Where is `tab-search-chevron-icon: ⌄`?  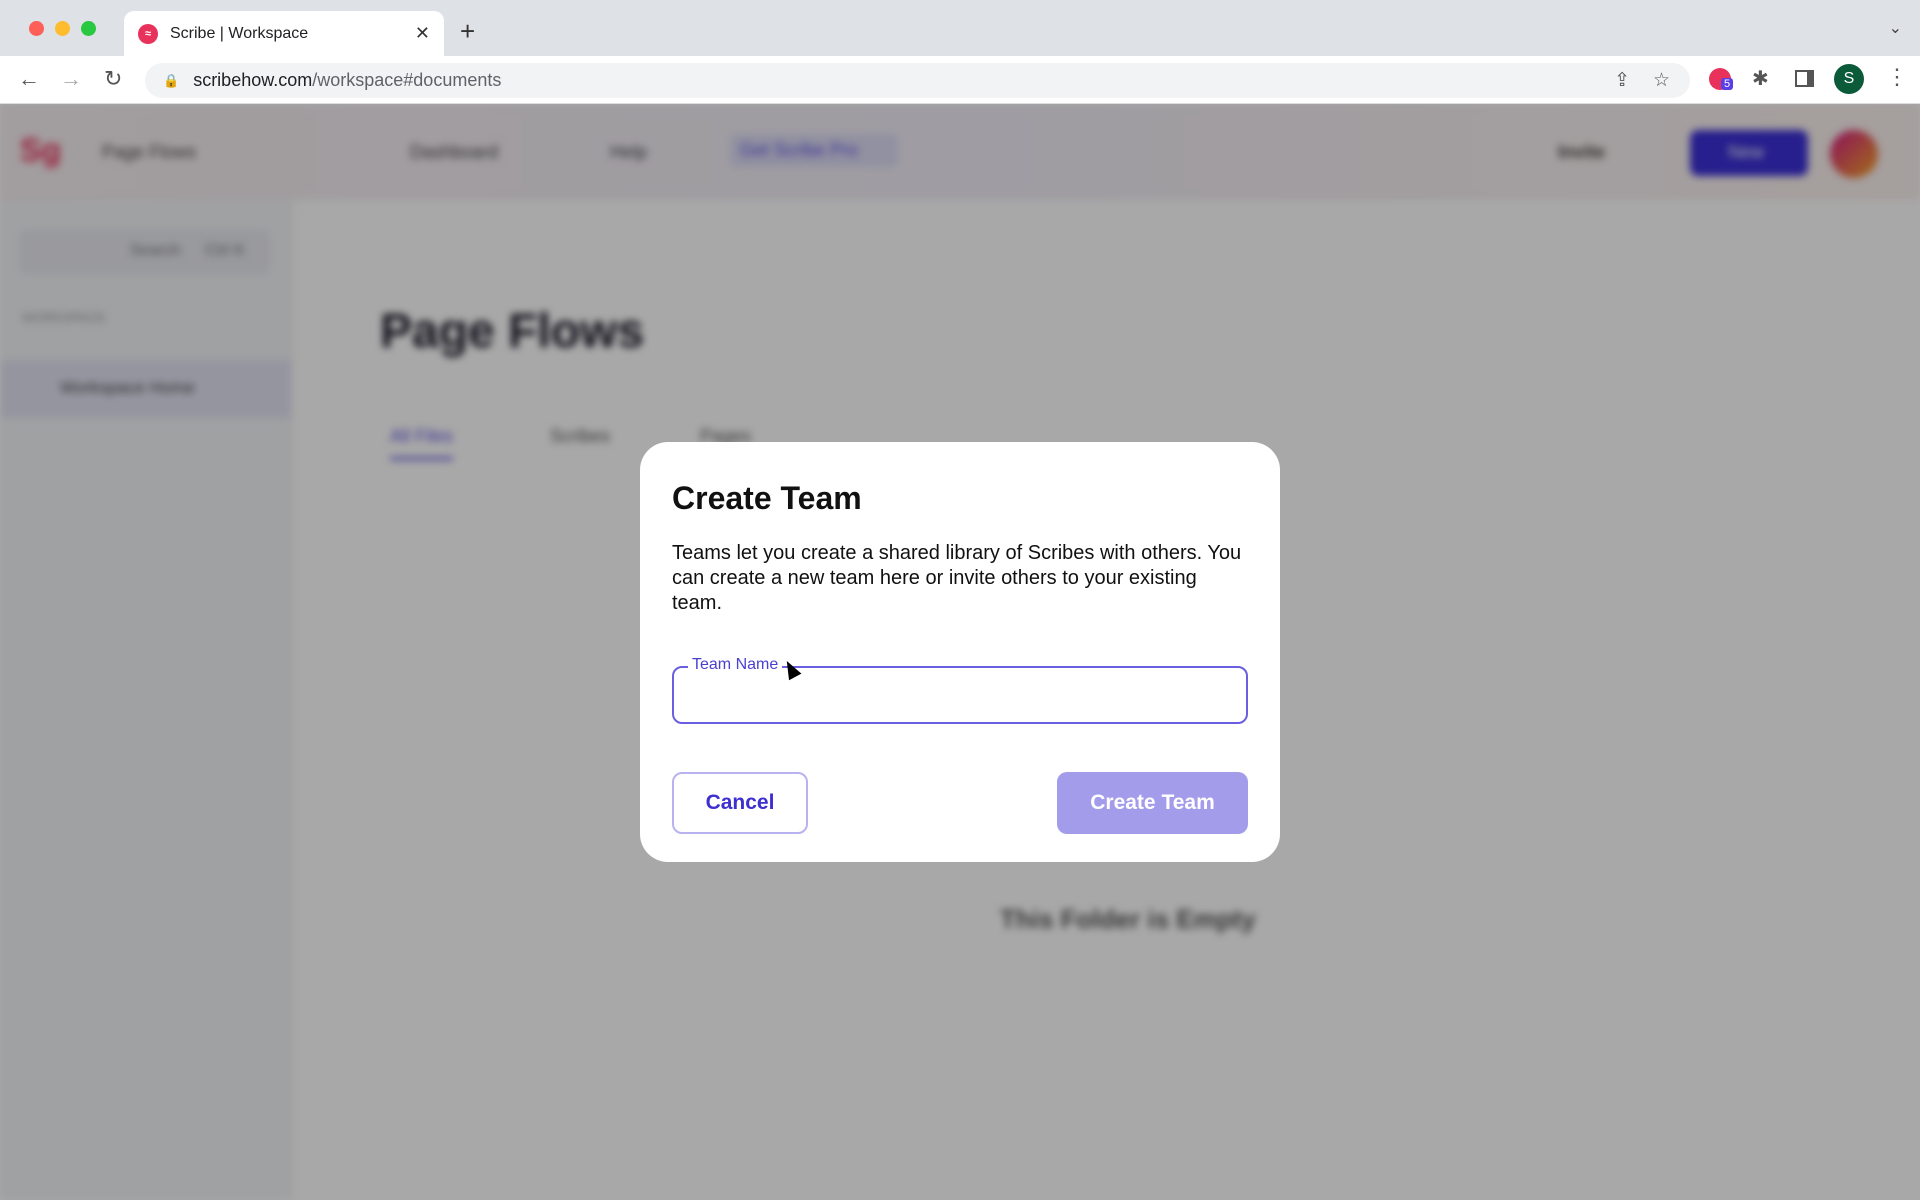
tab-search-chevron-icon: ⌄ is located at coordinates (1895, 28).